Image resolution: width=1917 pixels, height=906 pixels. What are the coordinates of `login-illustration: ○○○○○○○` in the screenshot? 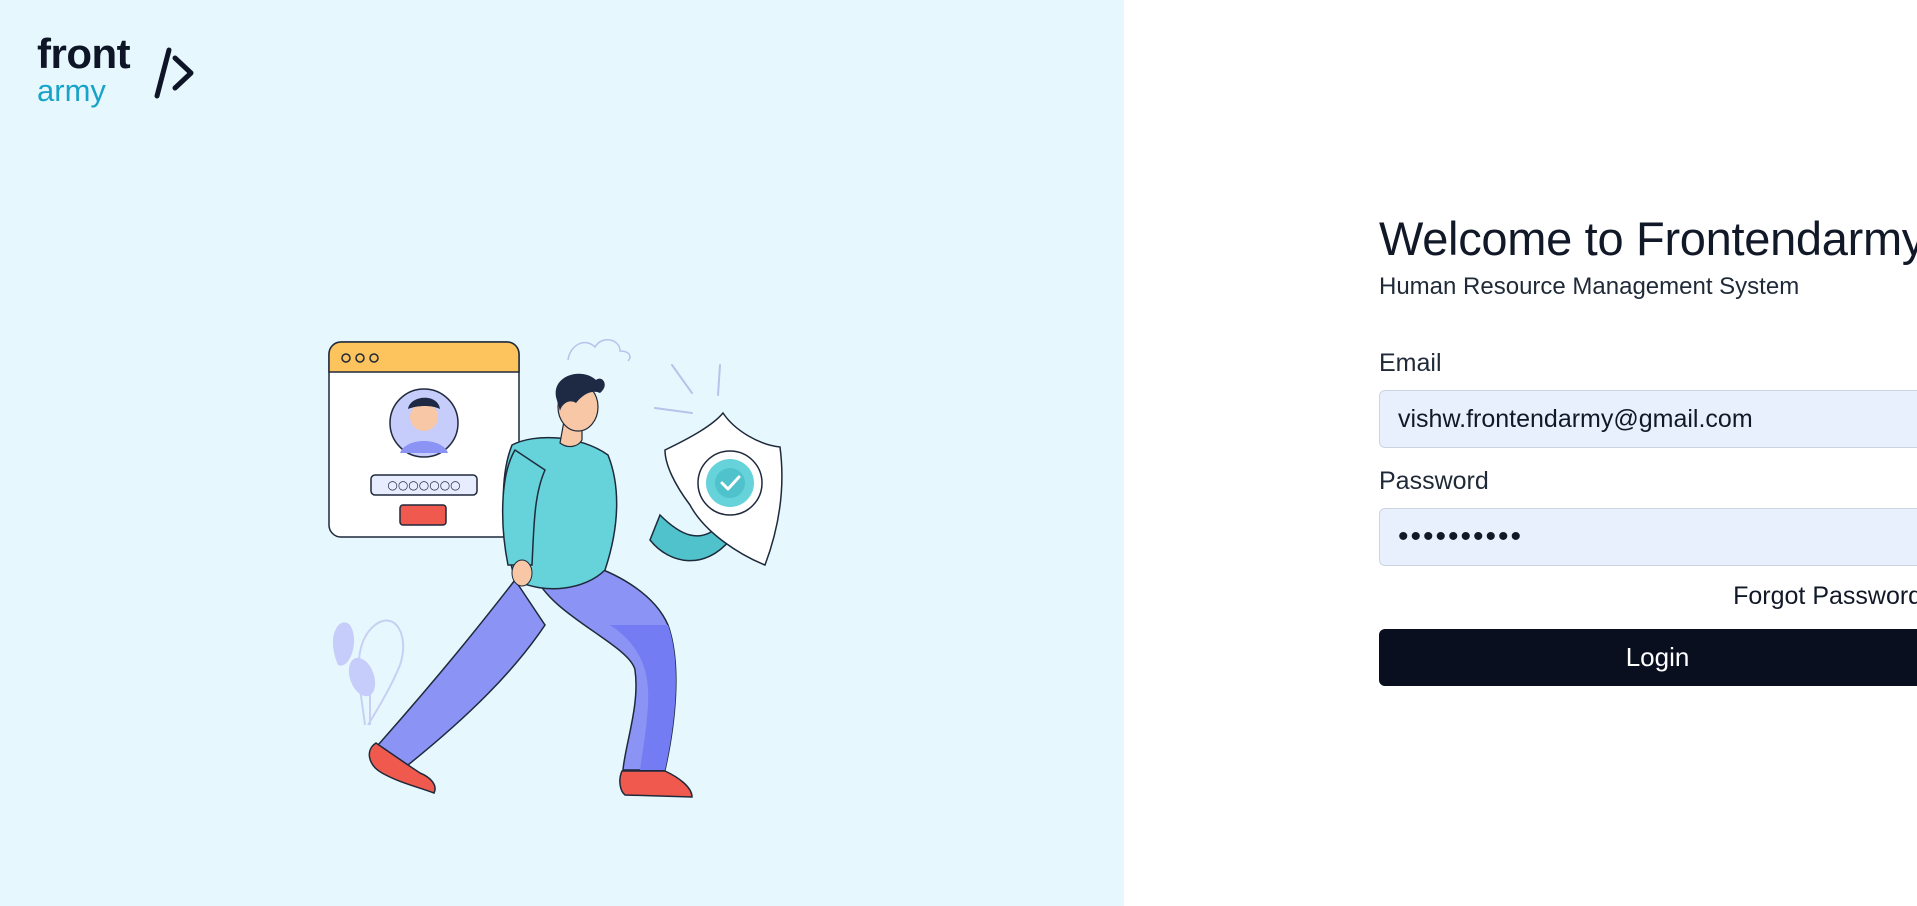 It's located at (555, 568).